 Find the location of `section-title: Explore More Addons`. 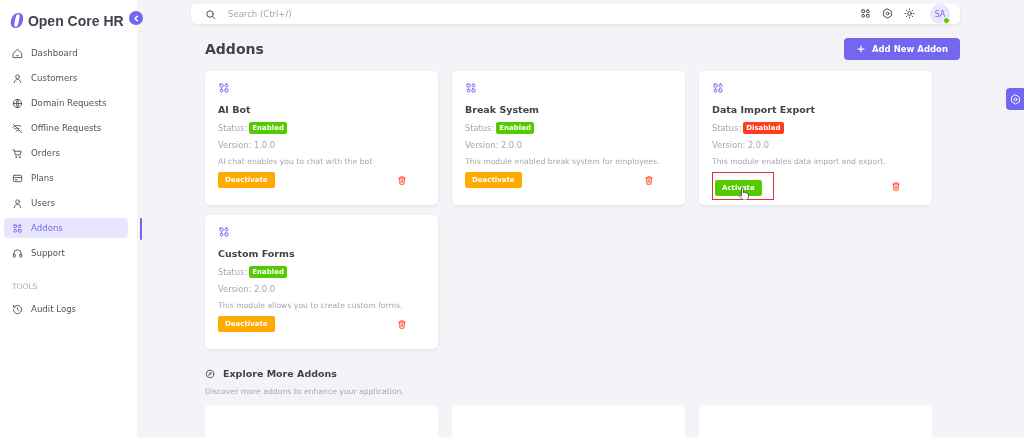

section-title: Explore More Addons is located at coordinates (280, 373).